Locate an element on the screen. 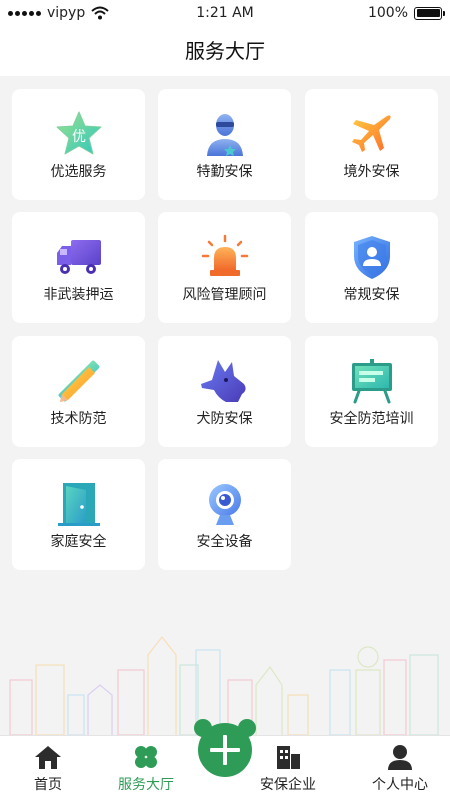 Image resolution: width=450 pixels, height=800 pixels. tab-label: 首页 is located at coordinates (48, 785).